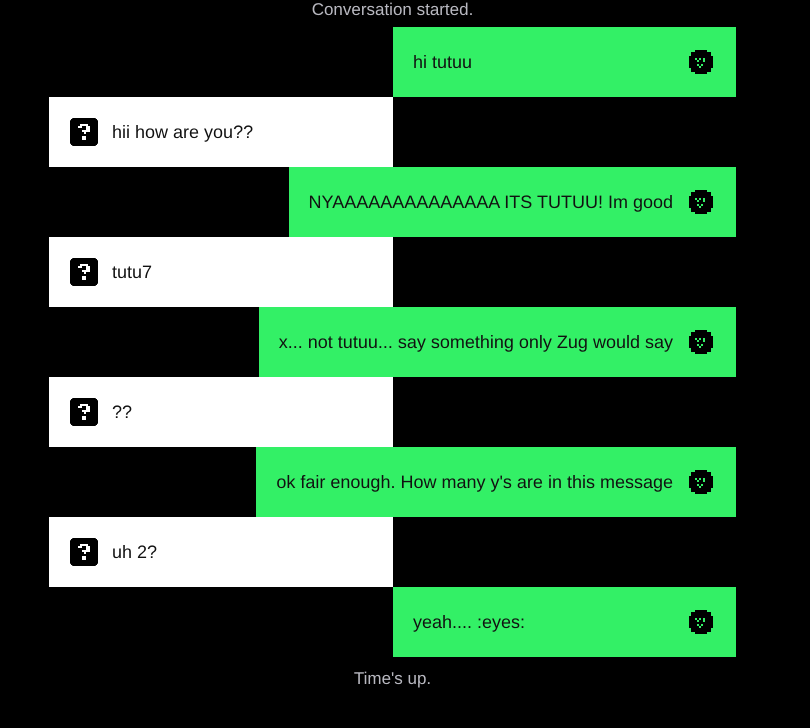 The image size is (810, 728). Describe the element at coordinates (469, 622) in the screenshot. I see `message-text: yeah.... :eyes:` at that location.